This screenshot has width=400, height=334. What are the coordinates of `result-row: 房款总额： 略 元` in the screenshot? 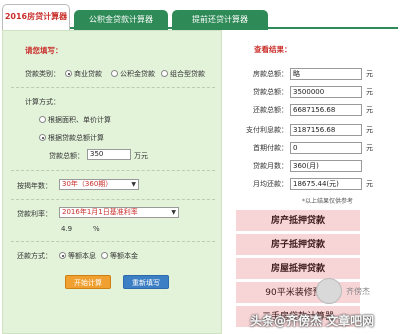 It's located at (315, 74).